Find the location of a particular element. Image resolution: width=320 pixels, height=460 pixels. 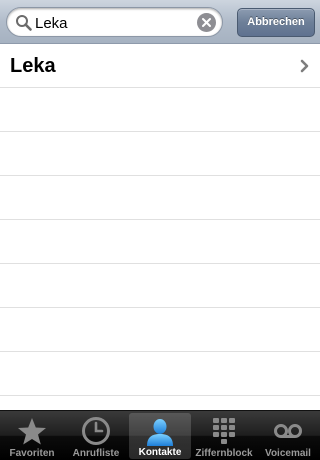

tab-label: Favoriten is located at coordinates (32, 453).